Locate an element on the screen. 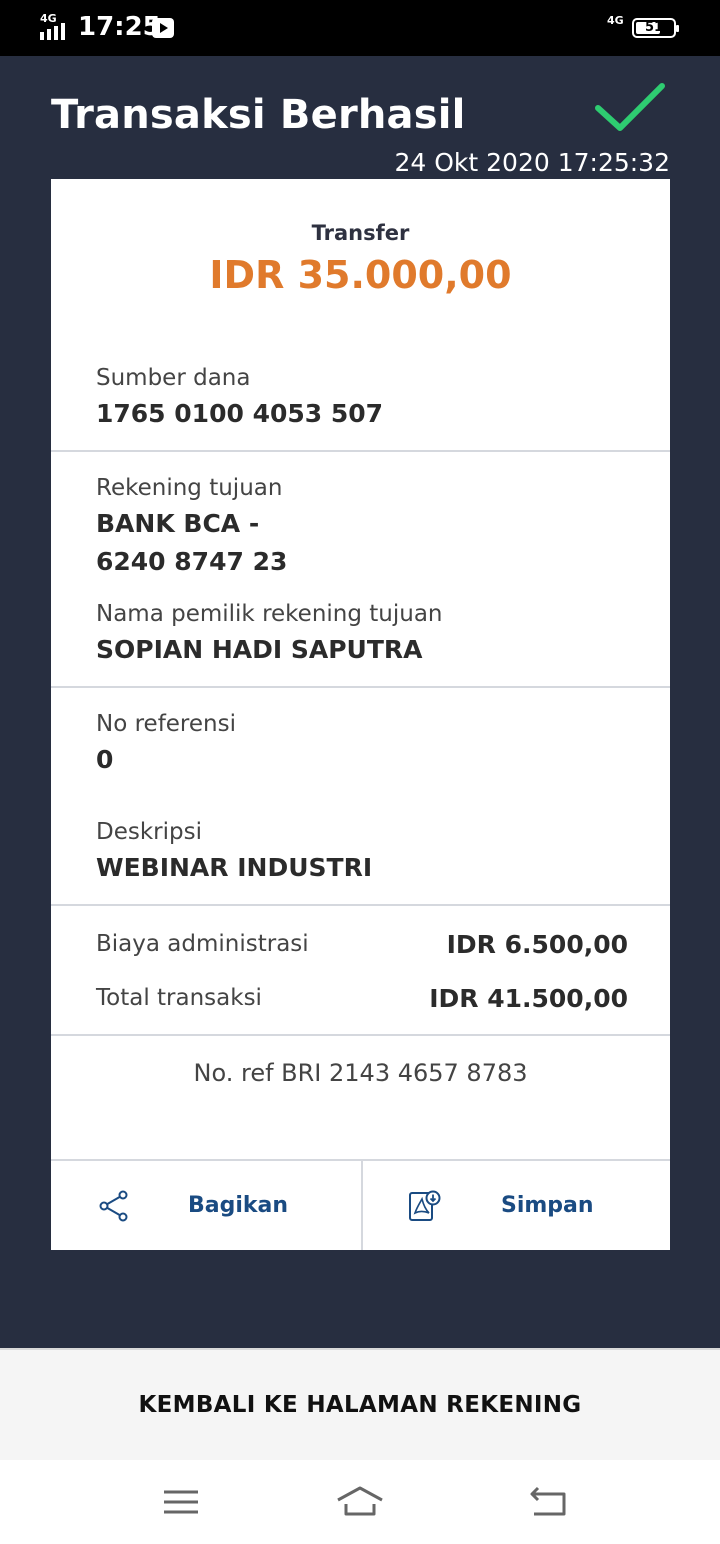 The image size is (720, 1544). owner-label: Nama pemilik rekening tujuan is located at coordinates (269, 614).